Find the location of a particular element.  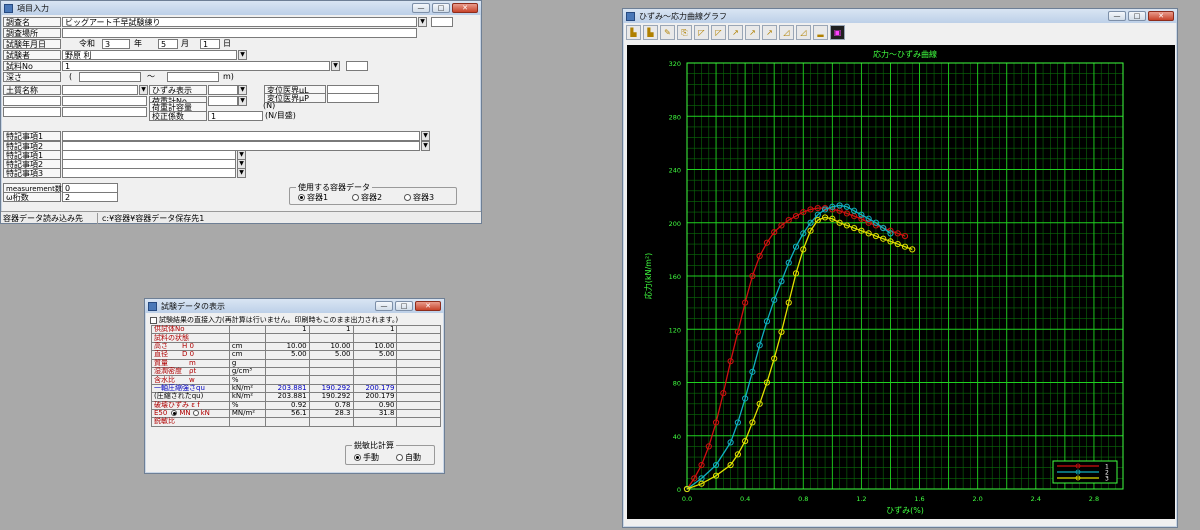

survey-name-input: ビッグアート千早試験練り is located at coordinates (239, 22).